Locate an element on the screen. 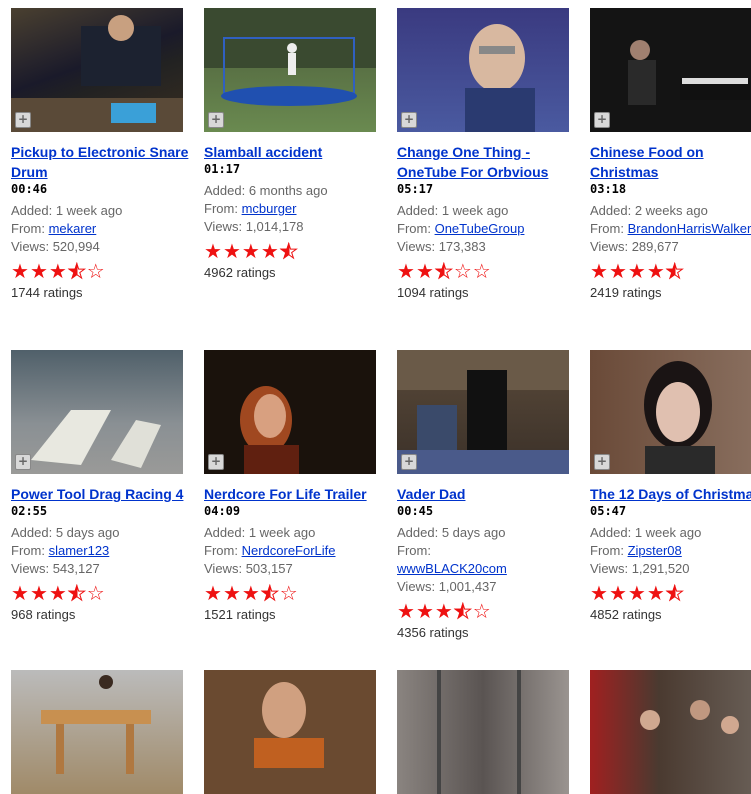  ratings-count: 4962 ratings is located at coordinates (240, 272).